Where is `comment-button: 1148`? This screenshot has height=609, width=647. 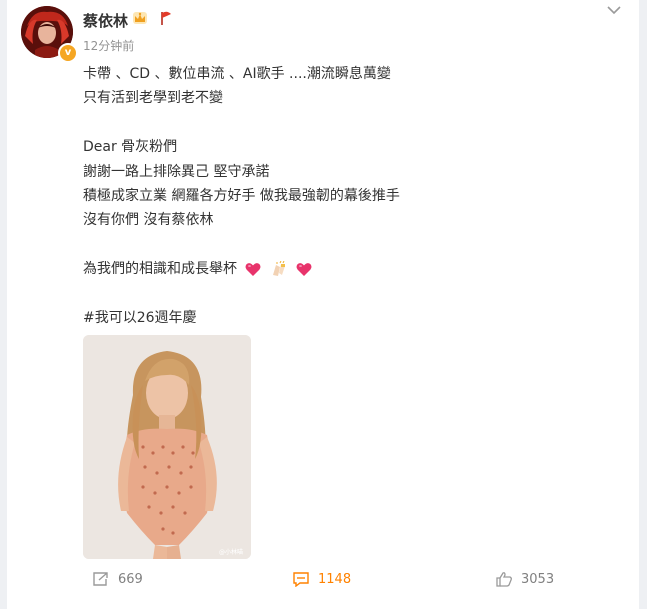 comment-button: 1148 is located at coordinates (321, 579).